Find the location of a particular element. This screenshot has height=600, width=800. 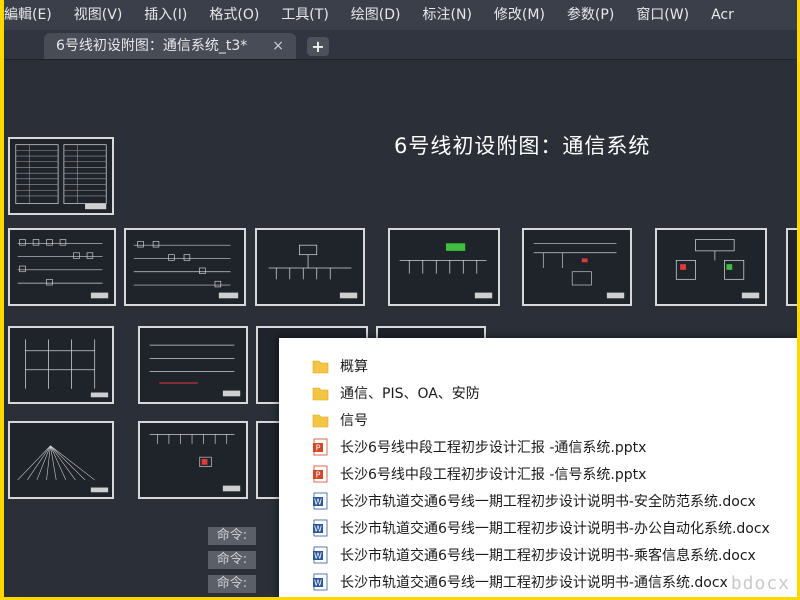

watermark: bdocx is located at coordinates (760, 583).